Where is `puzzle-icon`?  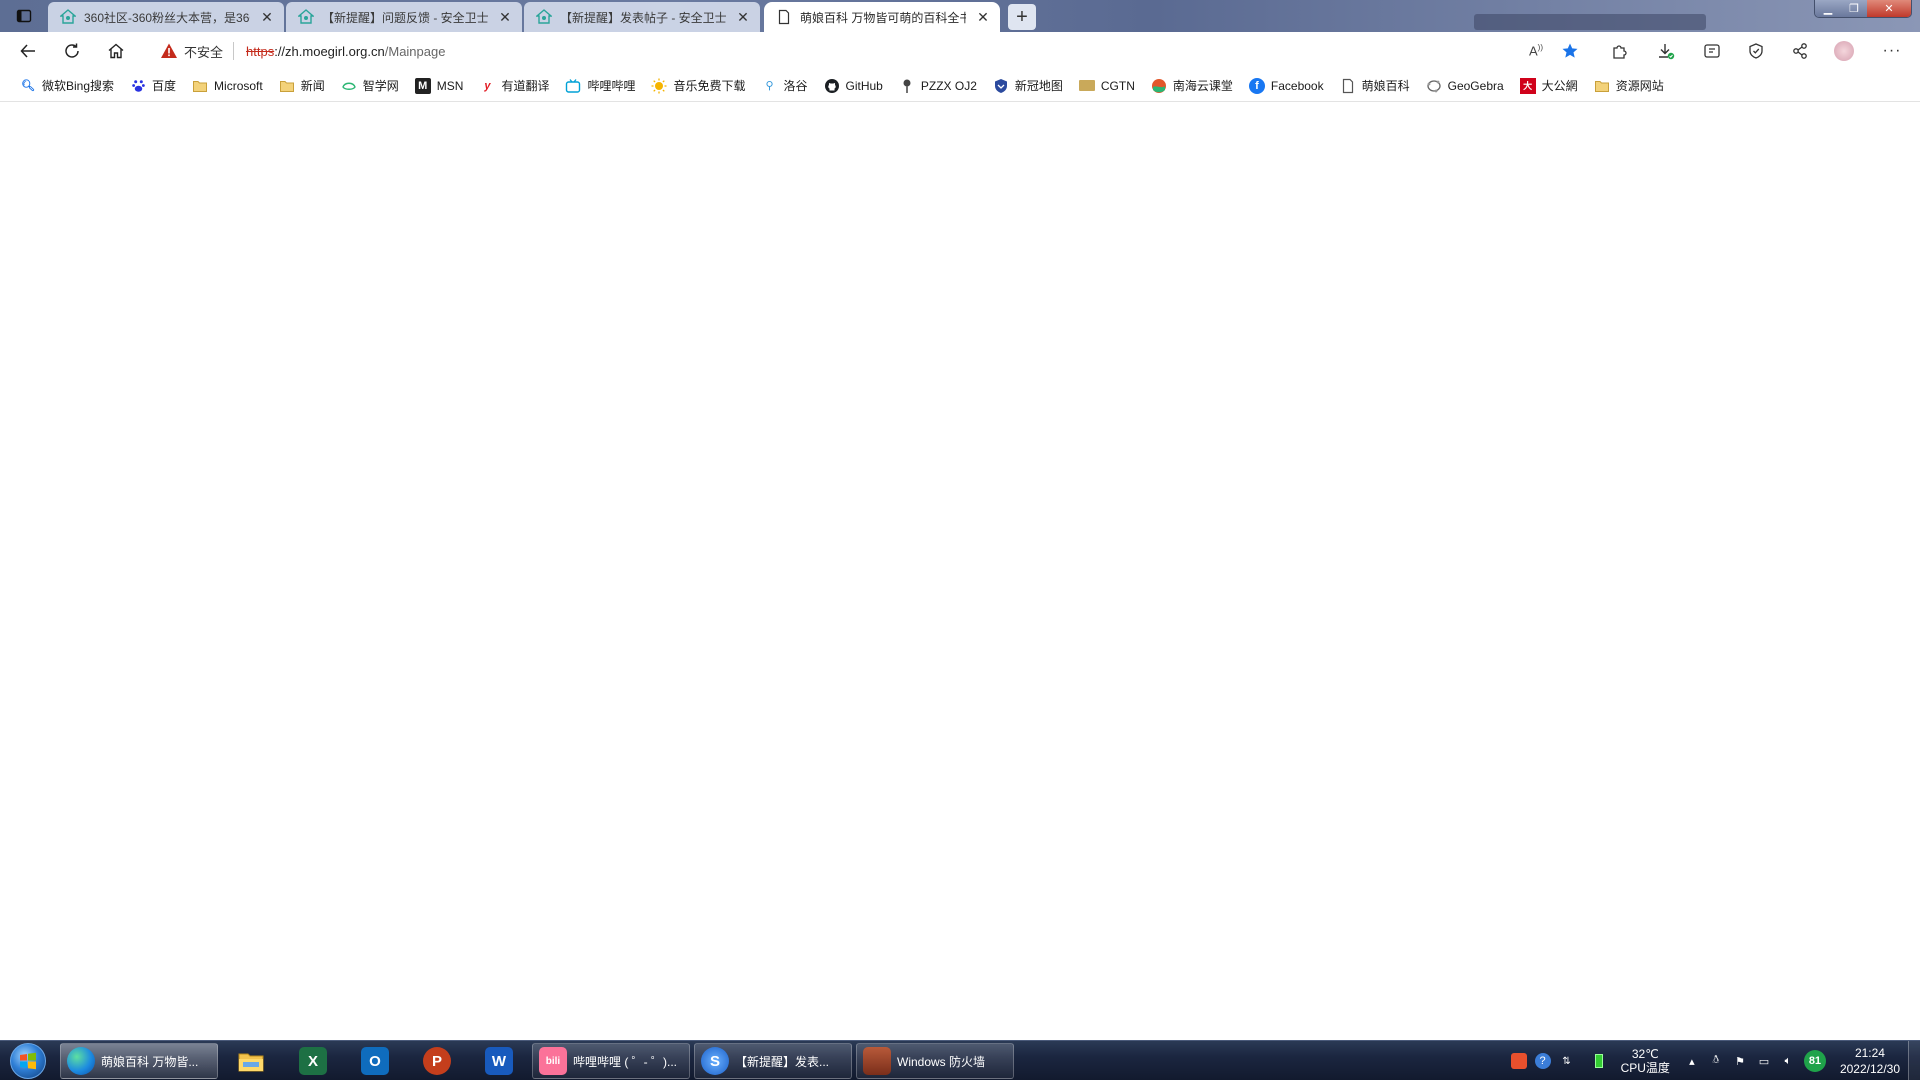
puzzle-icon is located at coordinates (1620, 52).